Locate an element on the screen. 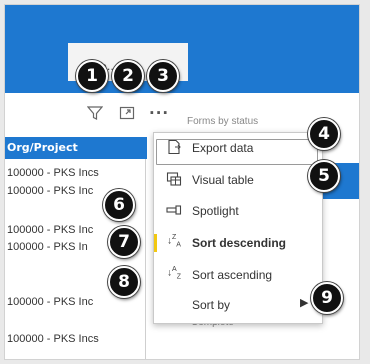 This screenshot has height=364, width=370. callout-badge-3: 3 is located at coordinates (163, 76).